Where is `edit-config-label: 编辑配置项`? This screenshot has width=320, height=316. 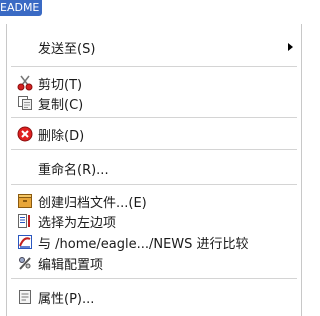 edit-config-label: 编辑配置项 is located at coordinates (71, 265).